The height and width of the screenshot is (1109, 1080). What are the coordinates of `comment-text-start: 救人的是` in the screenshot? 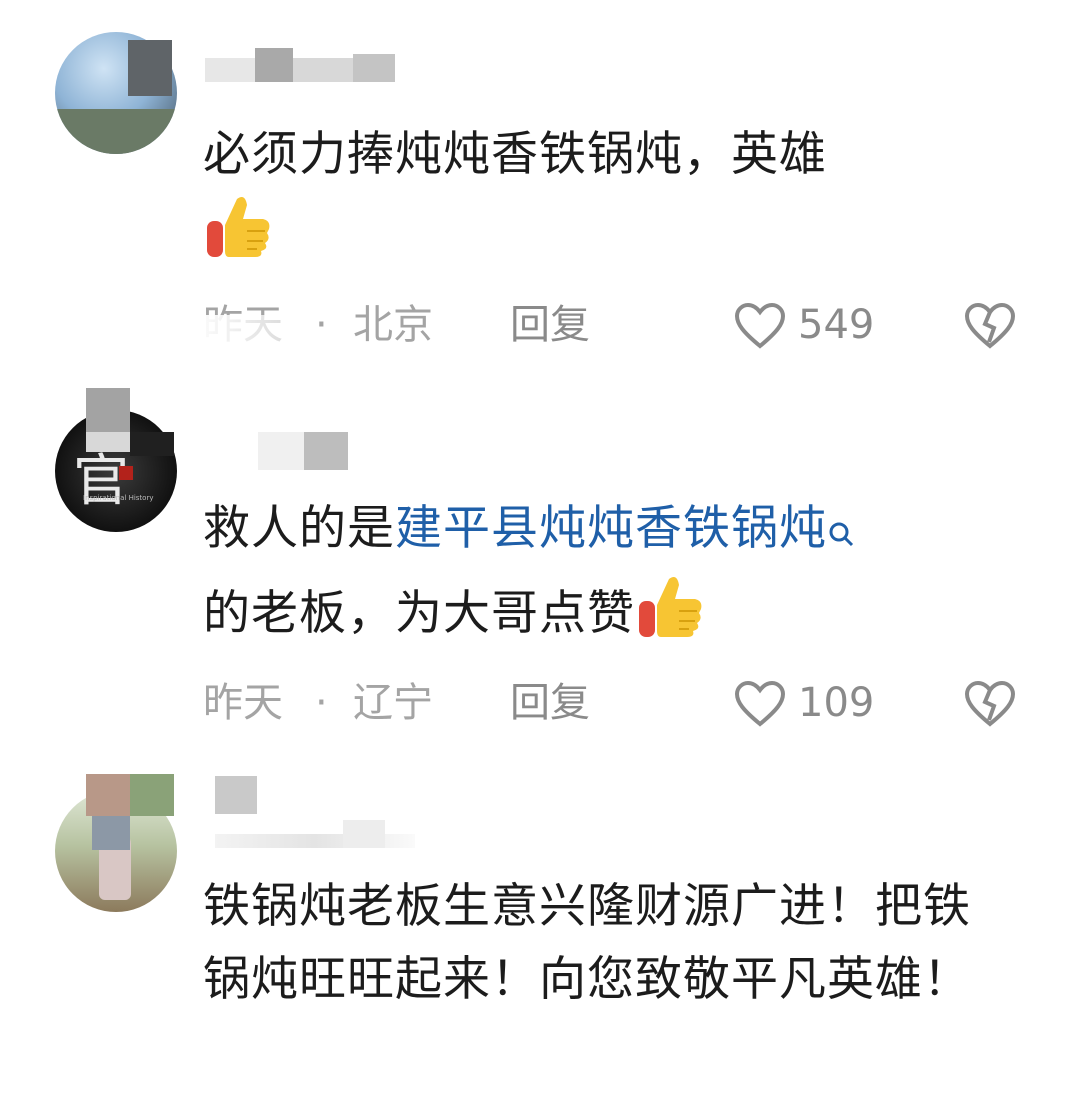 It's located at (299, 528).